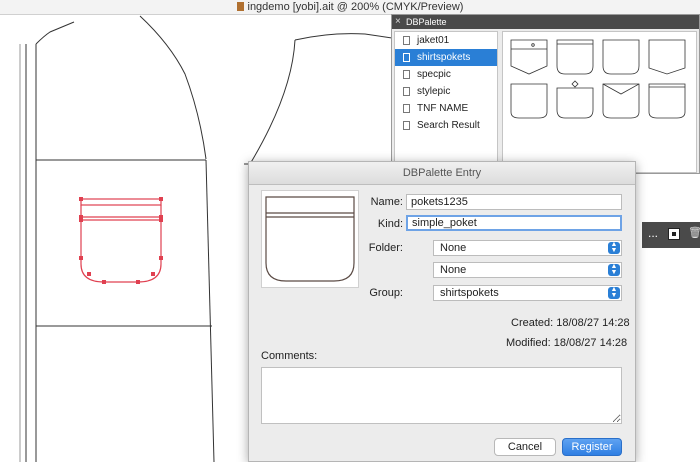 Image resolution: width=700 pixels, height=462 pixels. What do you see at coordinates (446, 40) in the screenshot?
I see `palette-item-jaket01: jaket01` at bounding box center [446, 40].